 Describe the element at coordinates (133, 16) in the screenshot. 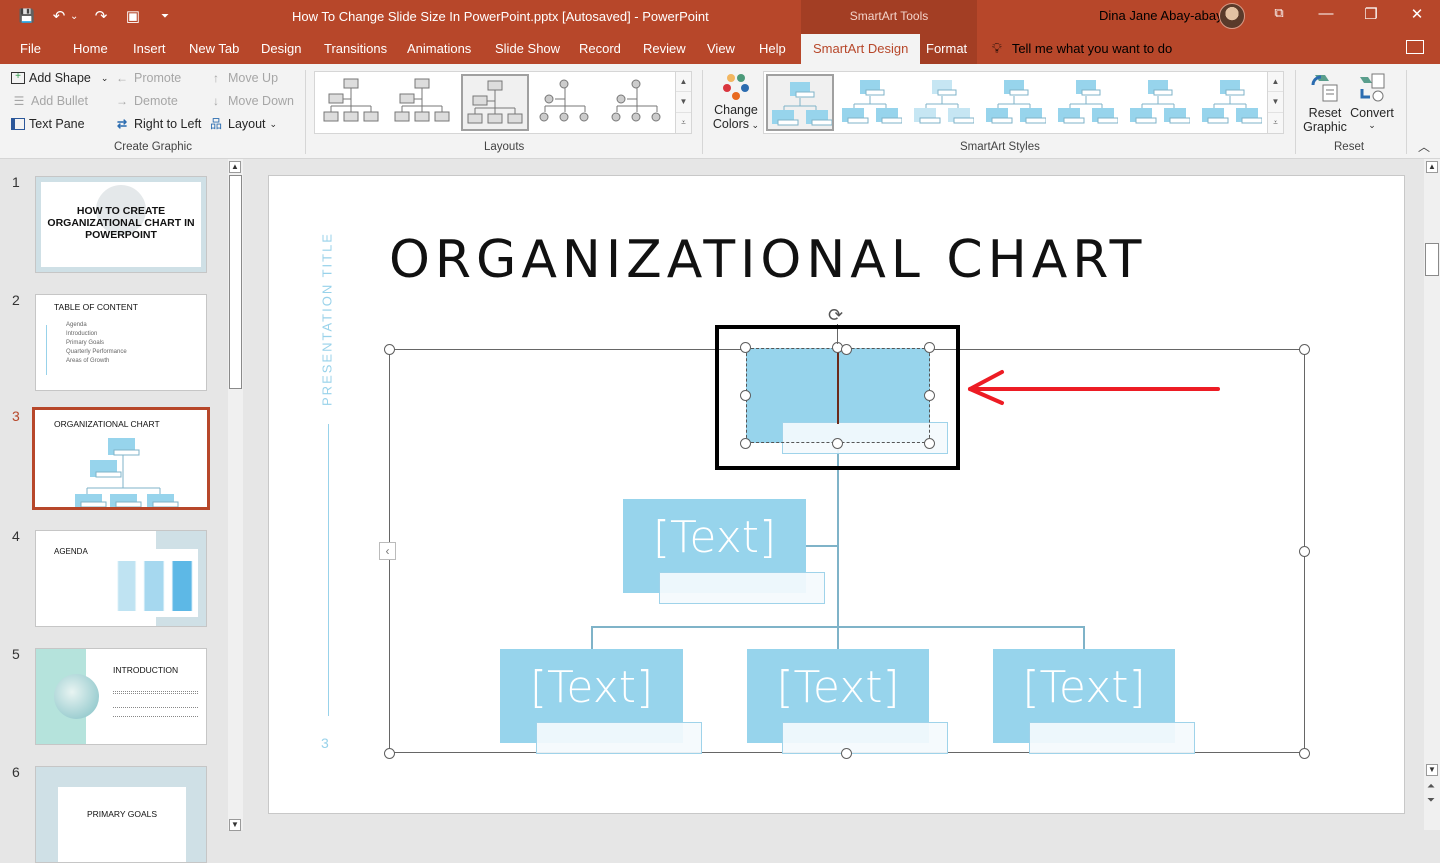

I see `start-slideshow-icon: ▣` at that location.